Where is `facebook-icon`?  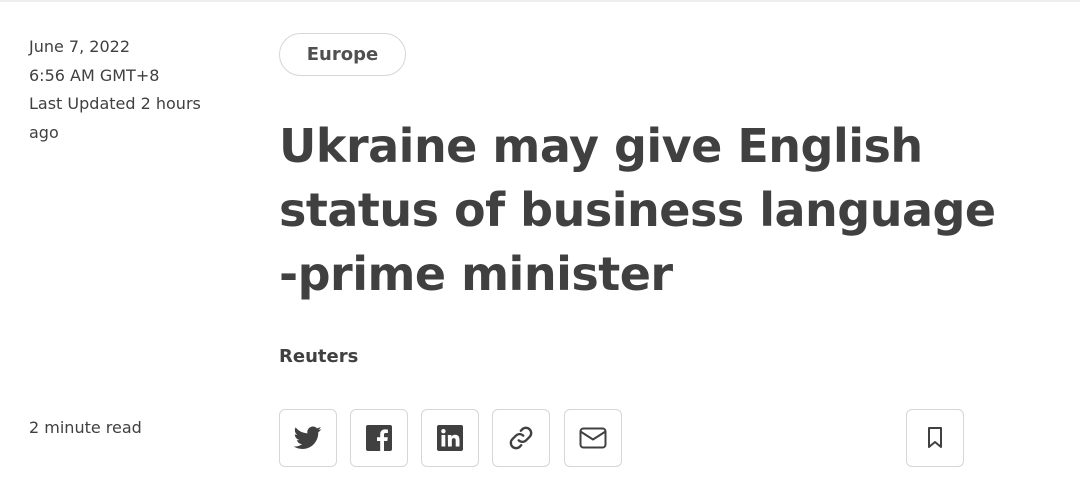 facebook-icon is located at coordinates (379, 438).